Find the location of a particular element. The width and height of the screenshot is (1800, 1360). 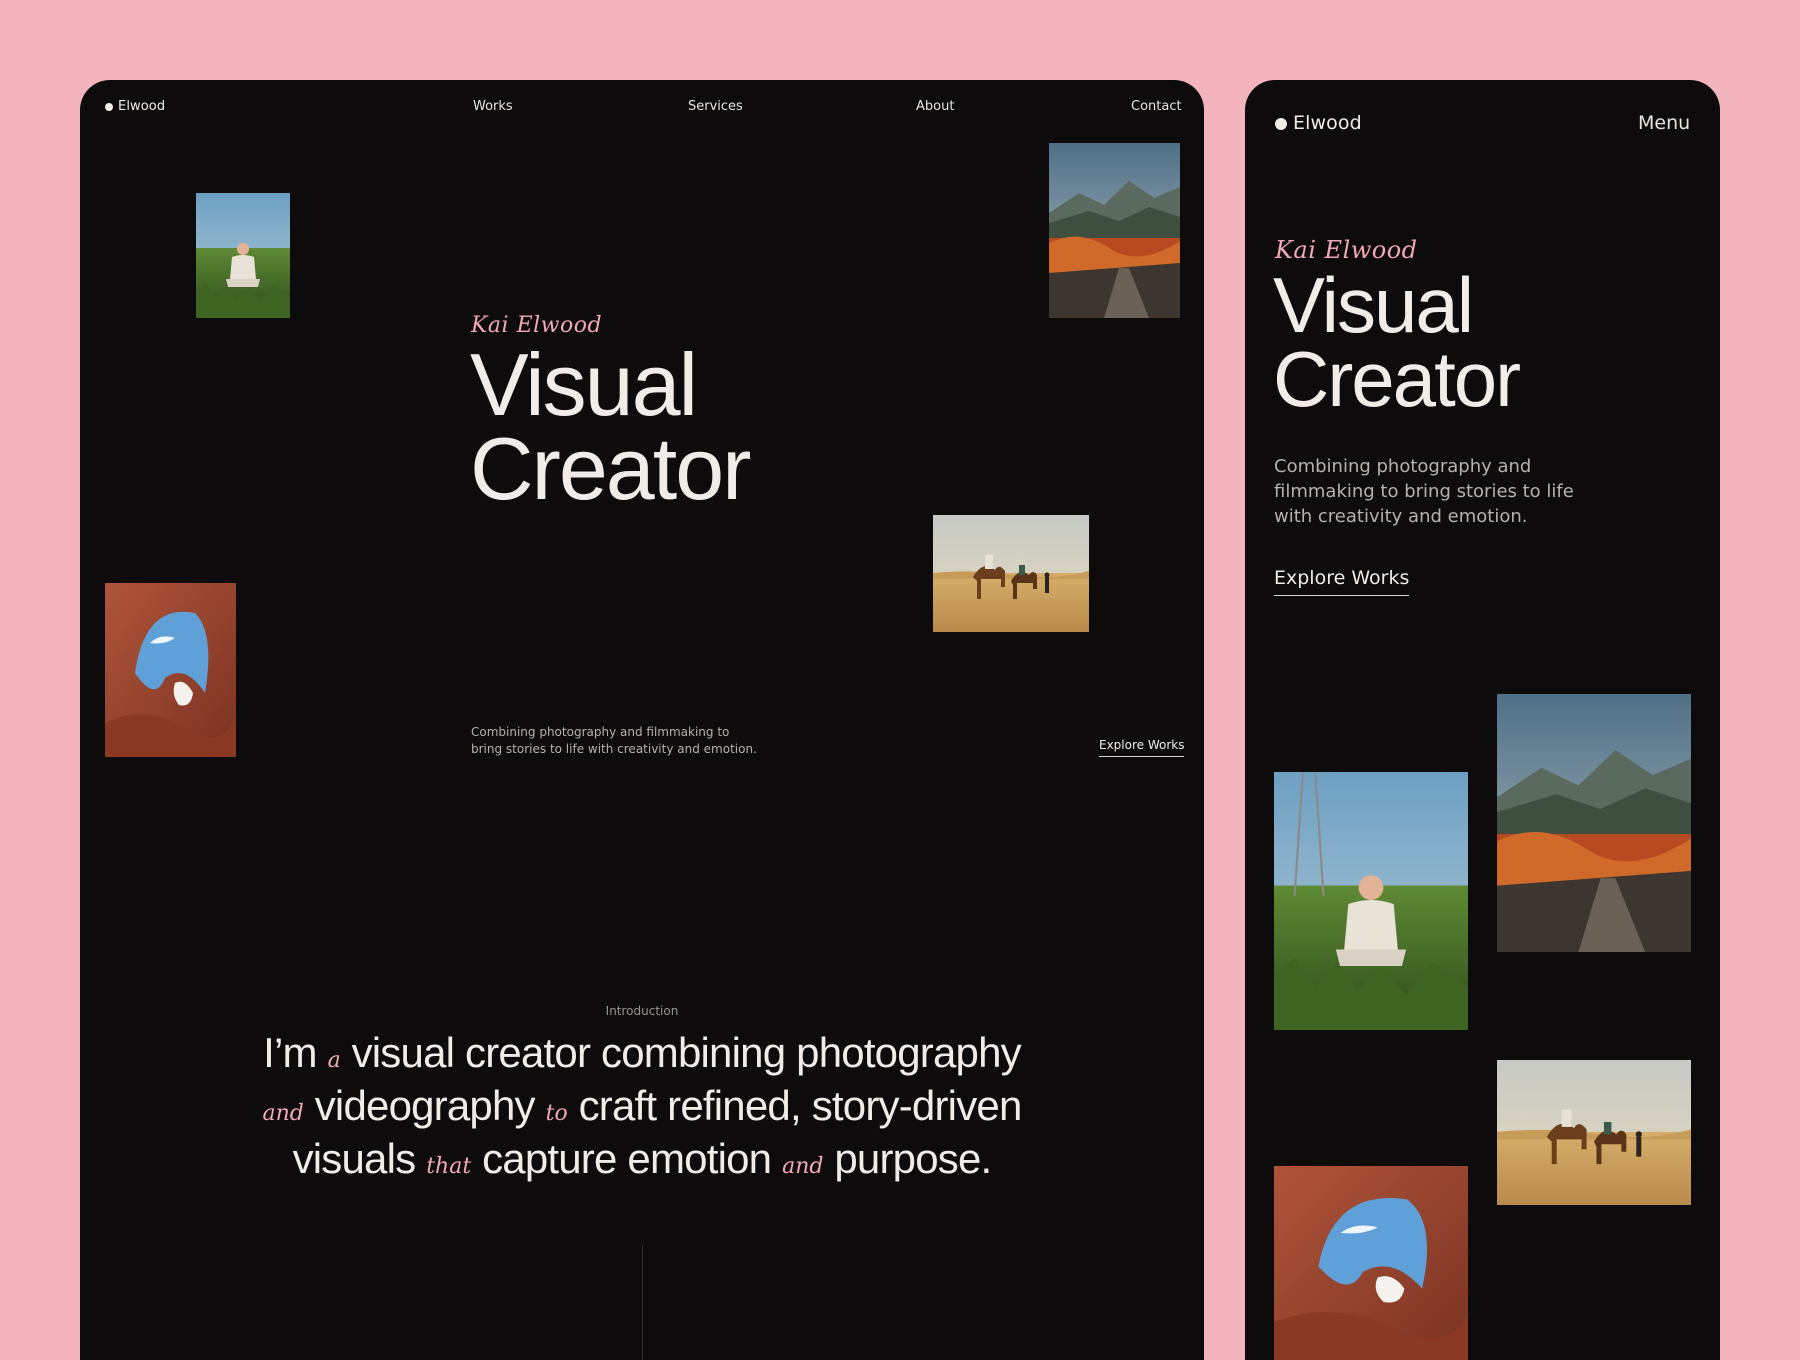

mobile-subtitle-line: Combining photography and is located at coordinates (1403, 466).